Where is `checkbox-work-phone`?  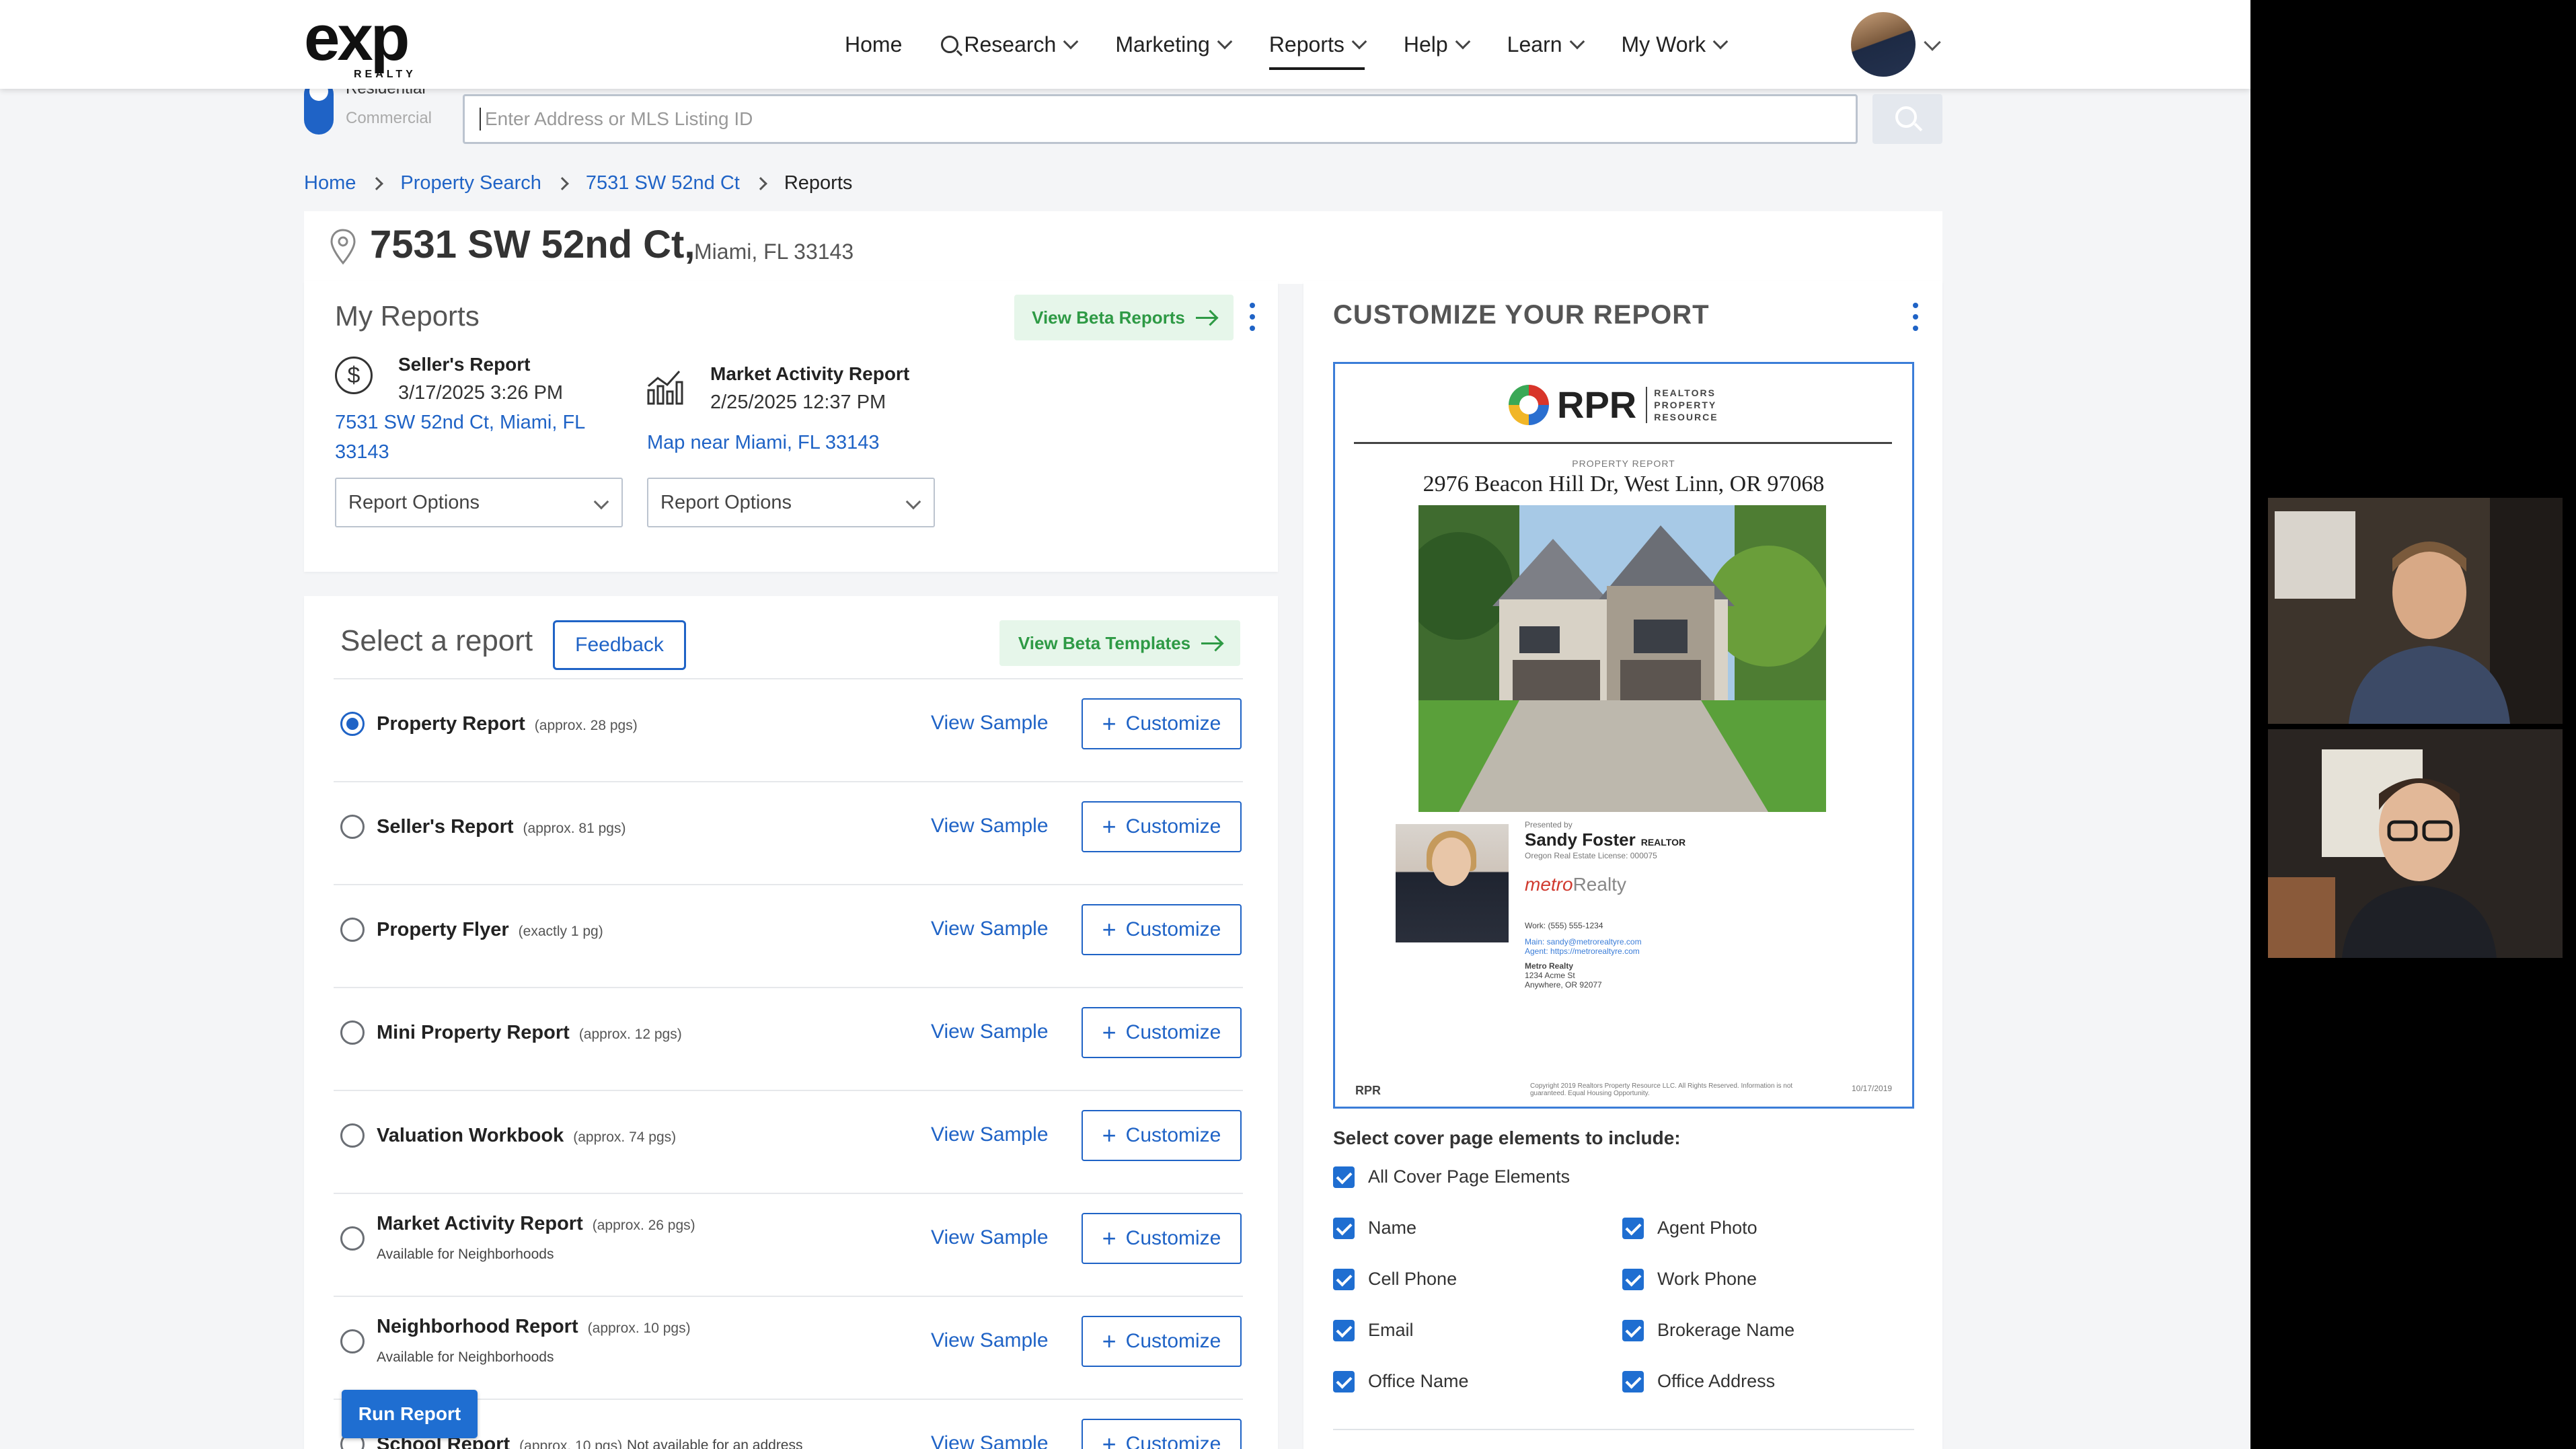
checkbox-work-phone is located at coordinates (1633, 1279).